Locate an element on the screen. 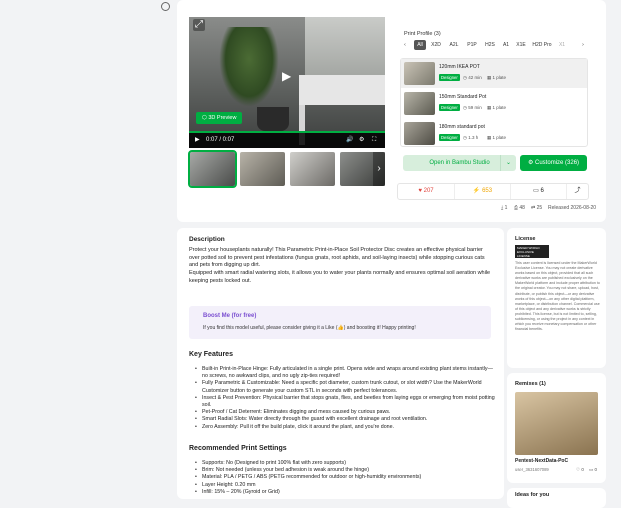  chip-x2d: X2D is located at coordinates (436, 45).